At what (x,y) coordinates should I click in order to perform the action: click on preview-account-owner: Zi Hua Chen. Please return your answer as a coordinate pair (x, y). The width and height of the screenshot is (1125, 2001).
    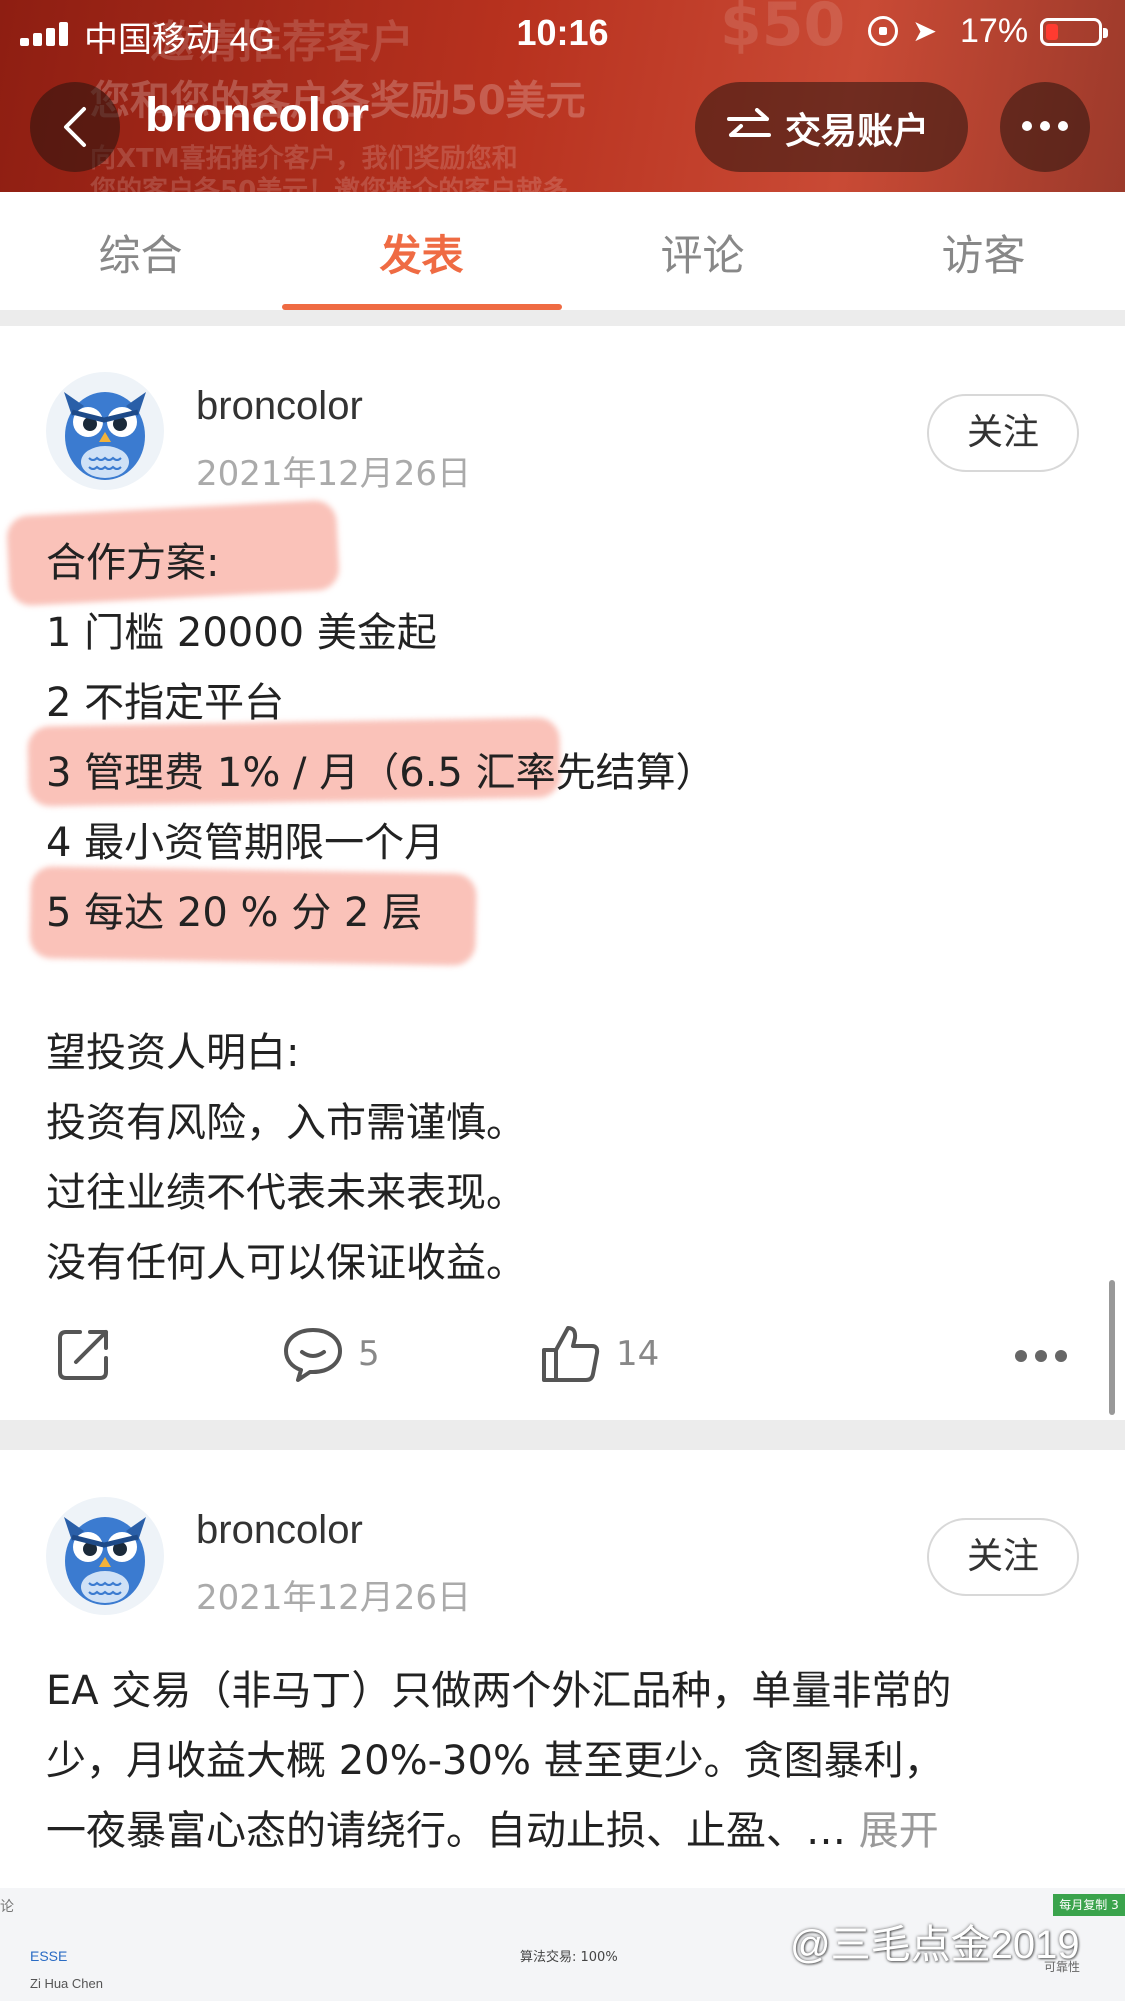
    Looking at the image, I should click on (66, 1983).